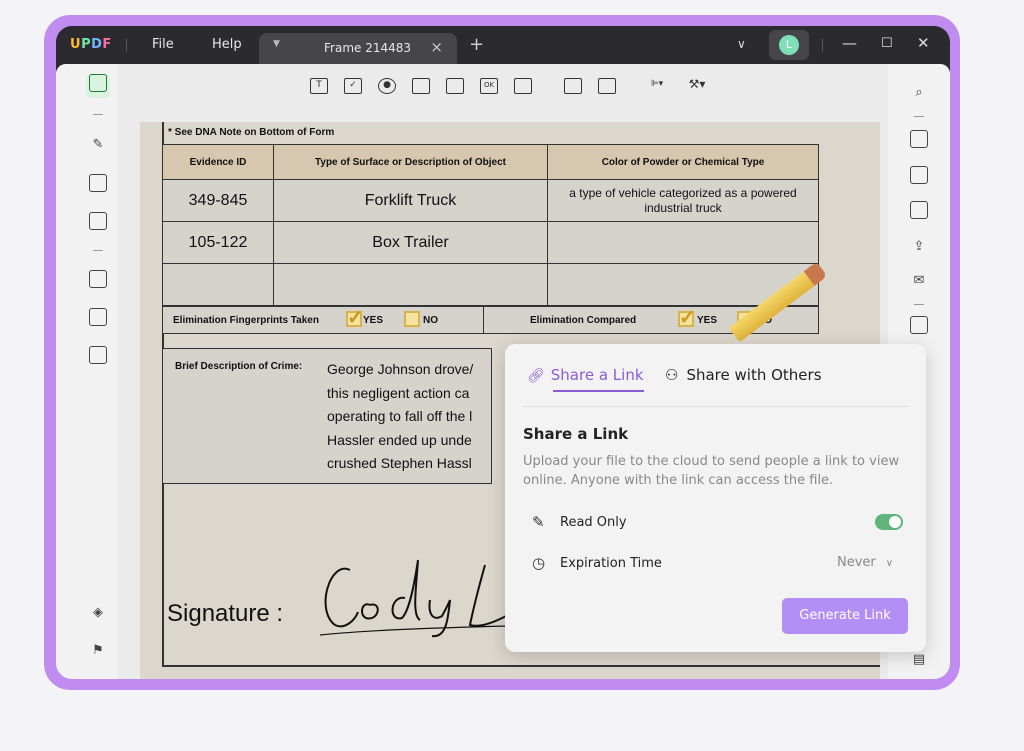 The width and height of the screenshot is (1024, 751). Describe the element at coordinates (251, 132) in the screenshot. I see `dna-note: * See DNA Note on Bottom of Form` at that location.